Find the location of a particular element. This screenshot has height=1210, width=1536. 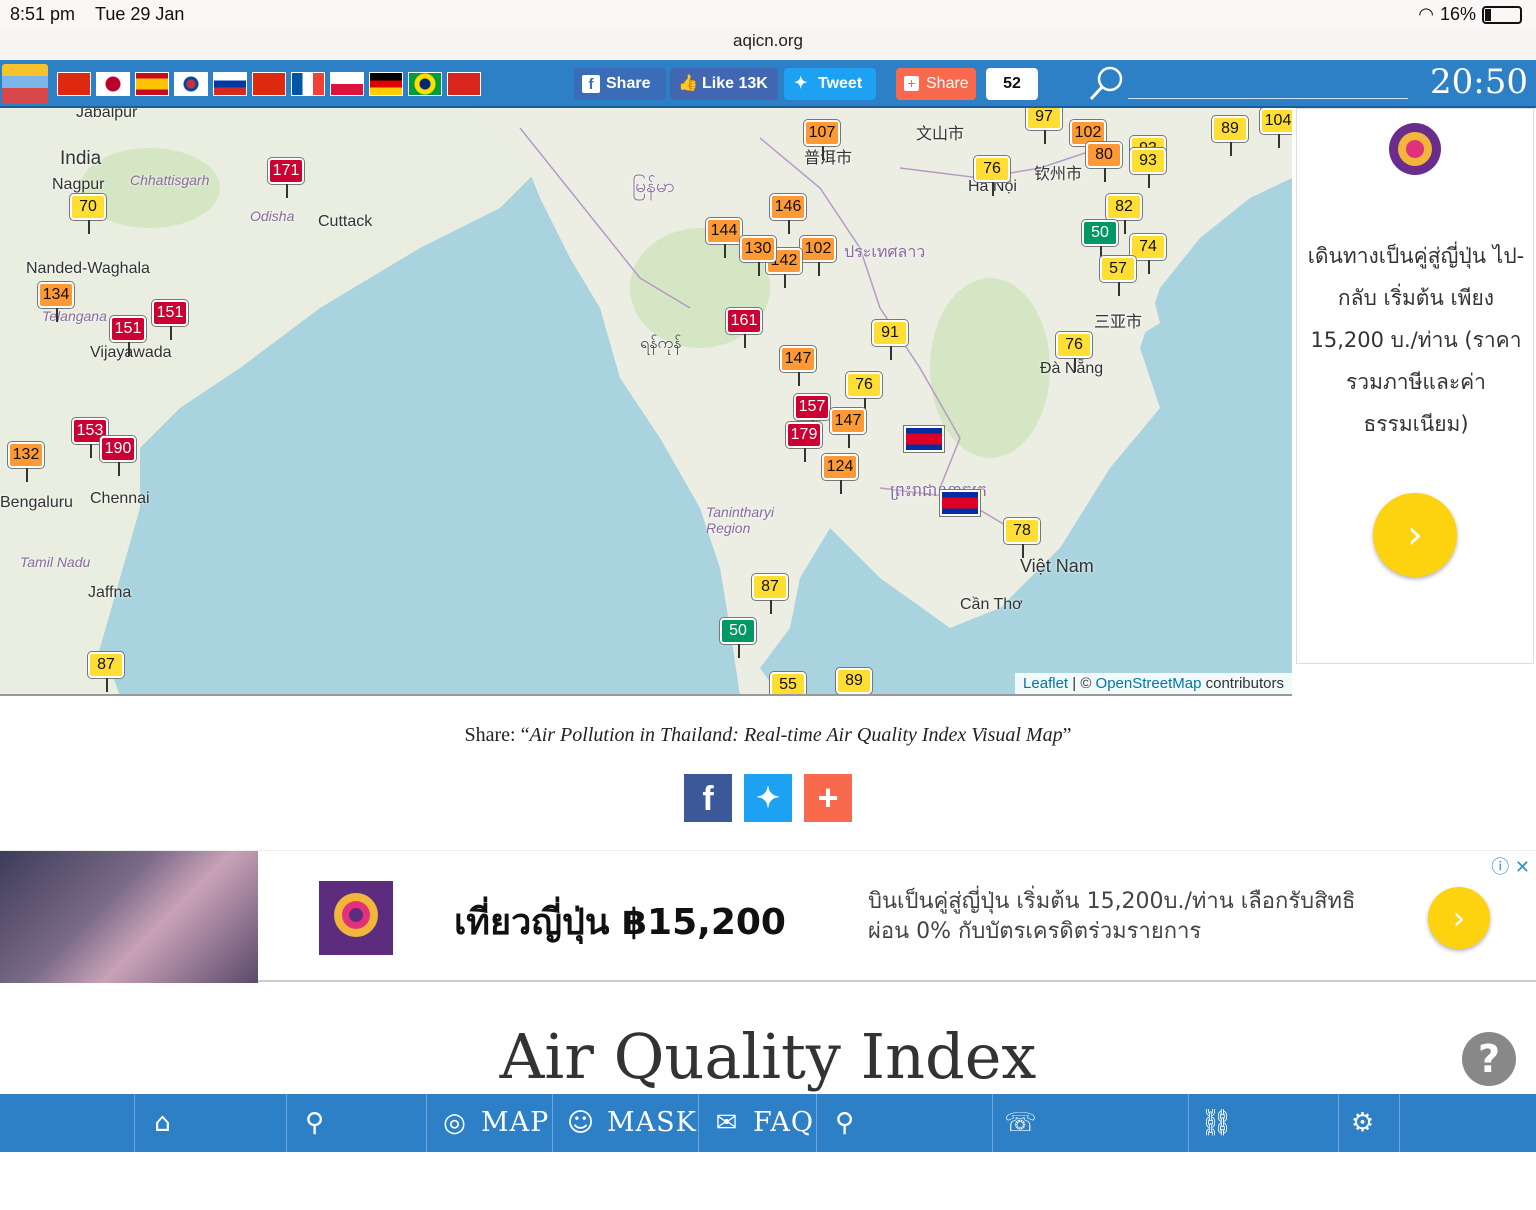

aqi-marker: 190 is located at coordinates (118, 456).